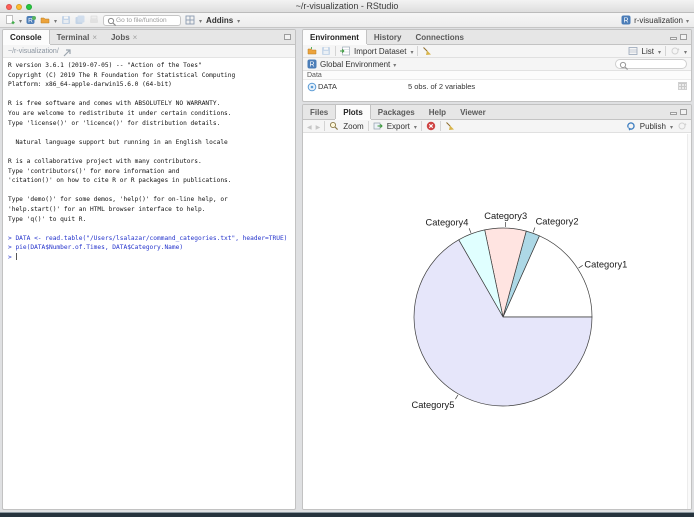  What do you see at coordinates (147, 20) in the screenshot?
I see `goto-file-input` at bounding box center [147, 20].